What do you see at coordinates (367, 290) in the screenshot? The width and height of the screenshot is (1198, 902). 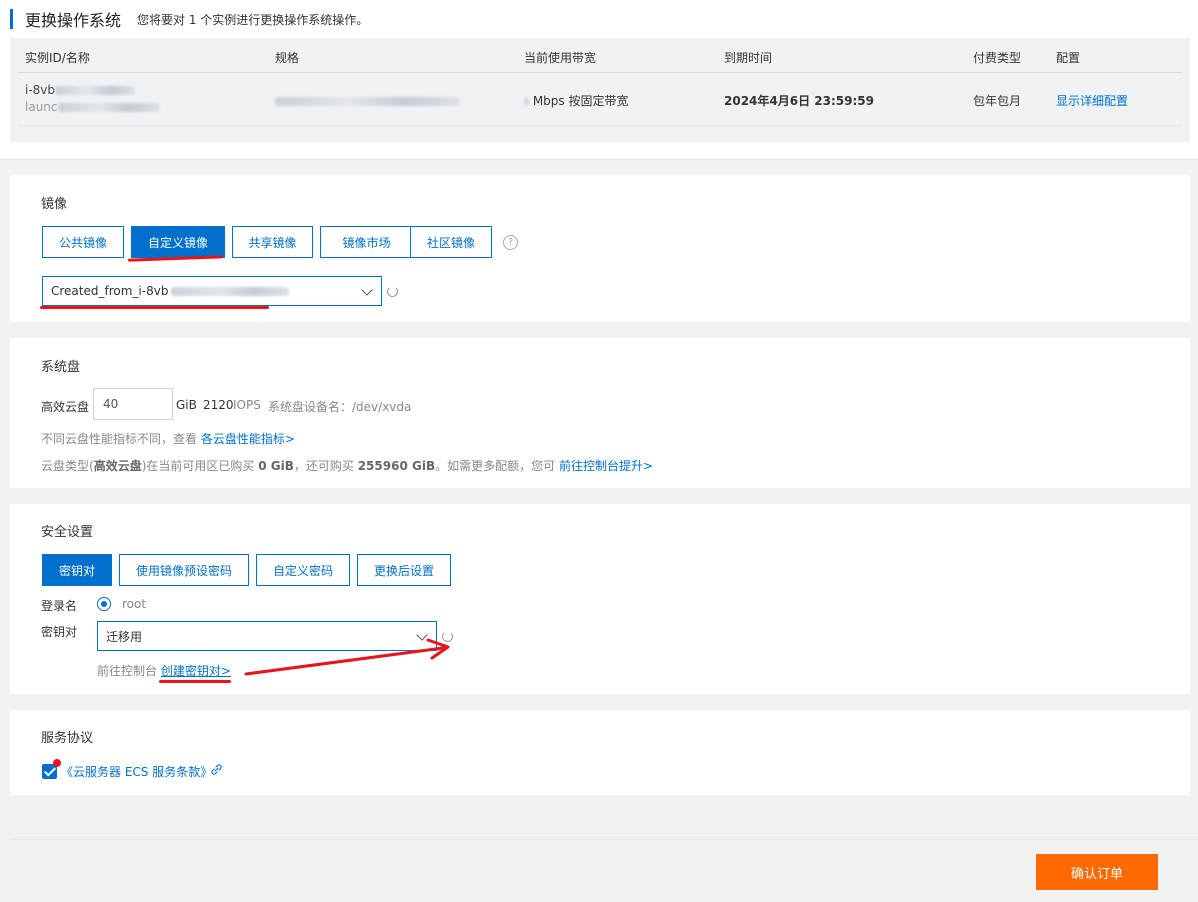 I see `chevron-down-icon` at bounding box center [367, 290].